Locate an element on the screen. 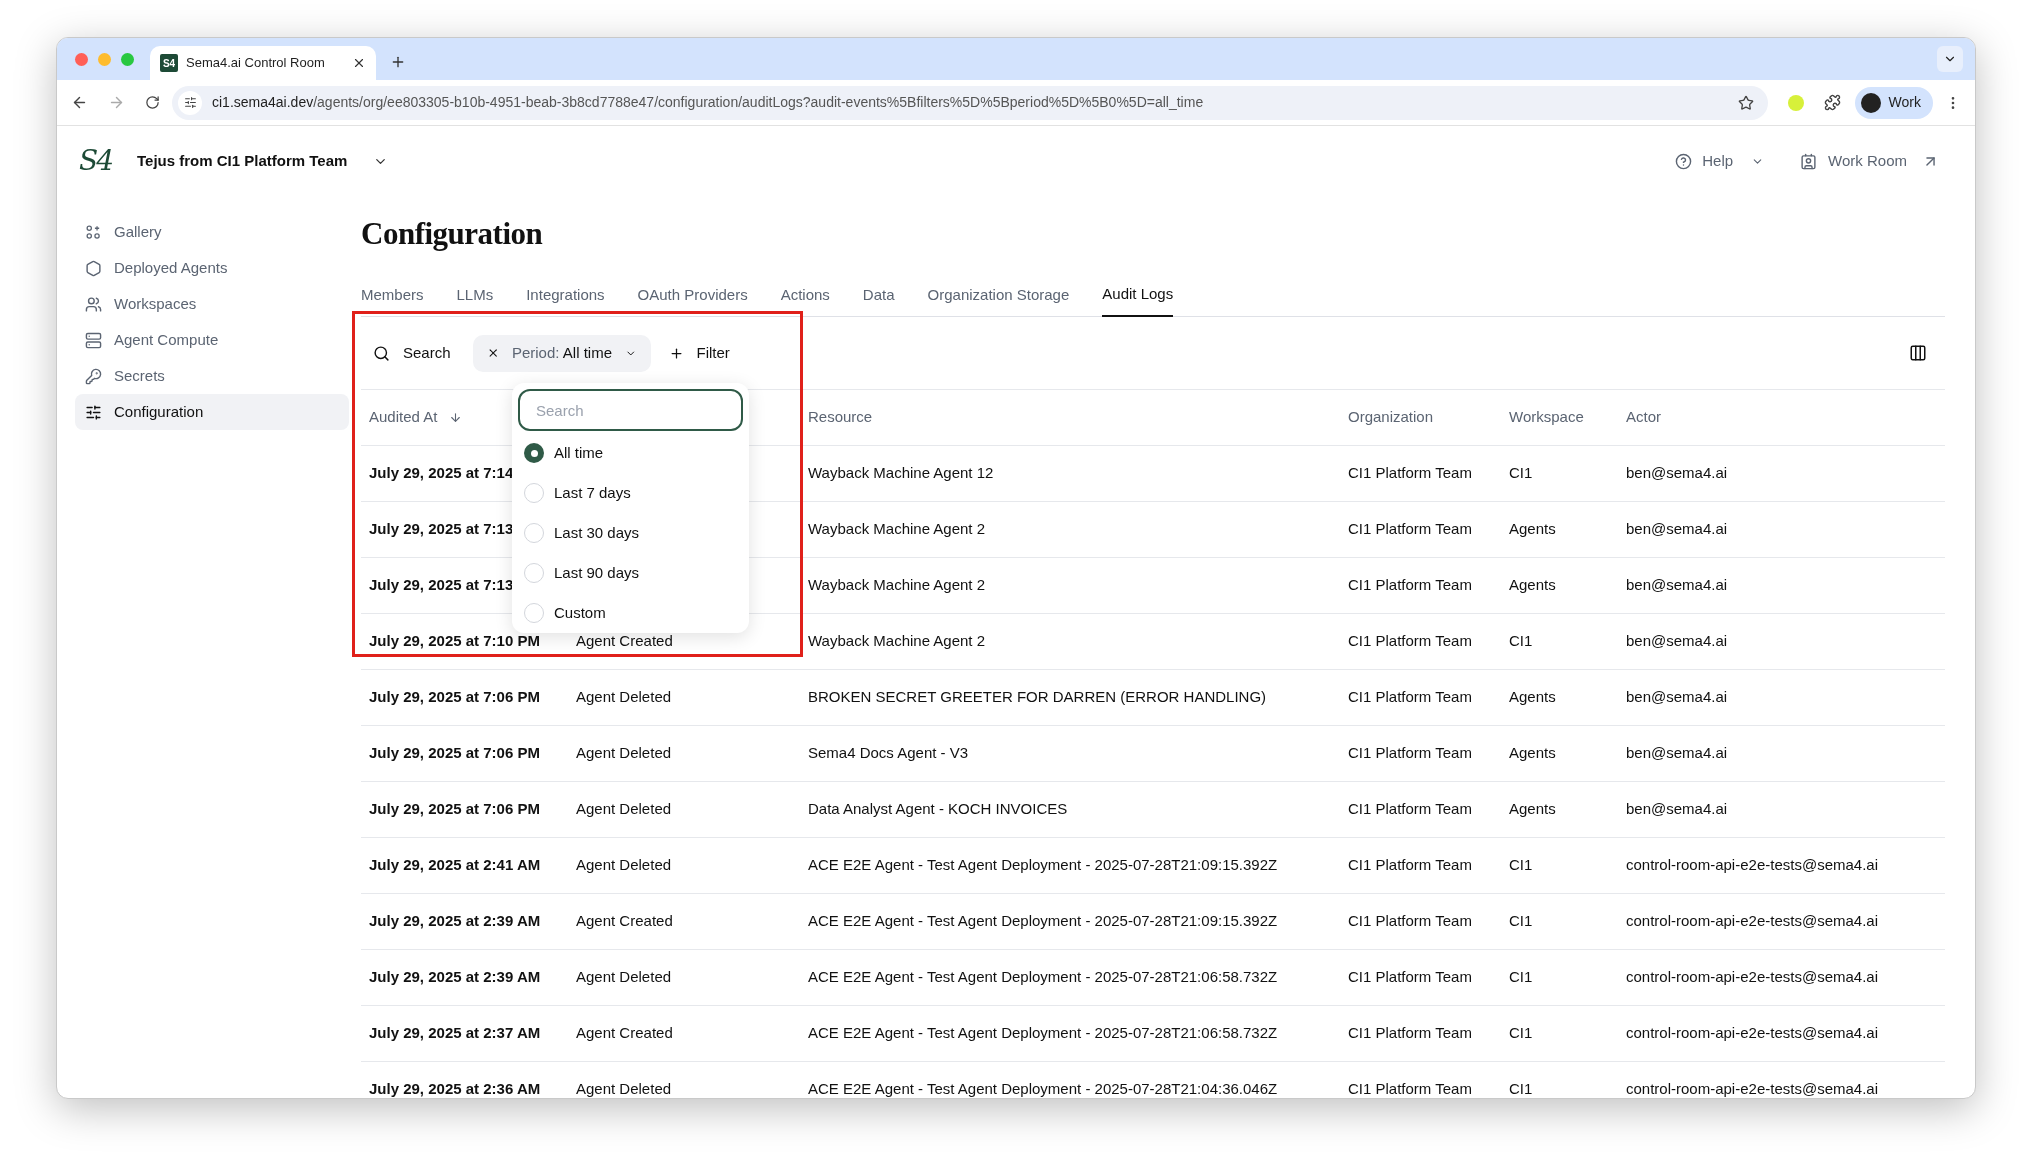 The height and width of the screenshot is (1173, 2032). period-option: Last 90 days is located at coordinates (630, 573).